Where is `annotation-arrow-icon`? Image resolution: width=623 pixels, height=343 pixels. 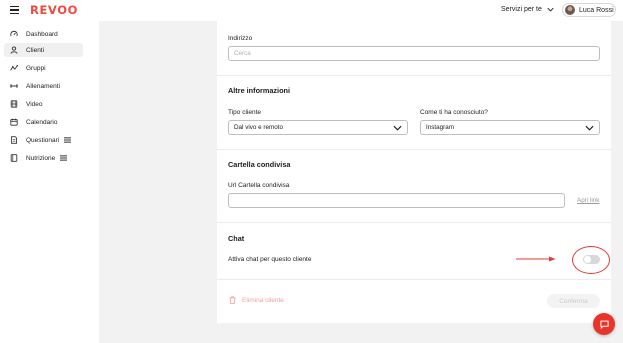 annotation-arrow-icon is located at coordinates (536, 259).